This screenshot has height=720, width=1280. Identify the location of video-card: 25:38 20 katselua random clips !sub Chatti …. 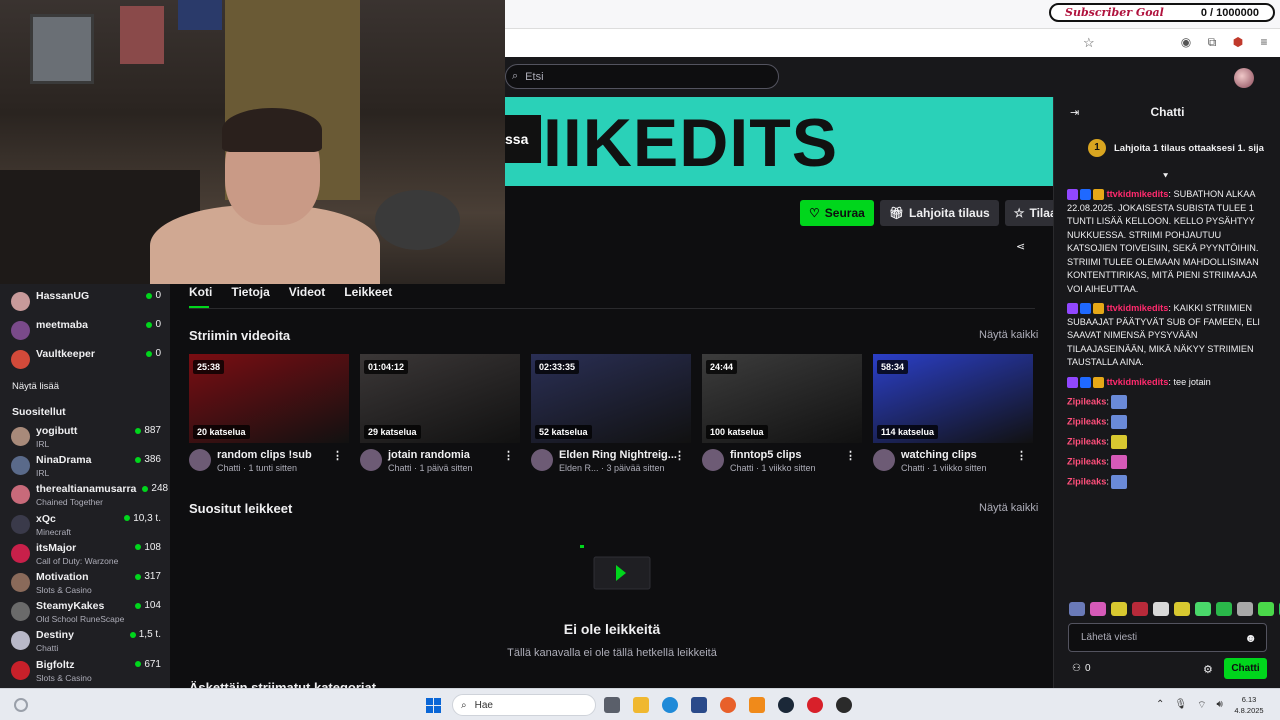
(269, 413).